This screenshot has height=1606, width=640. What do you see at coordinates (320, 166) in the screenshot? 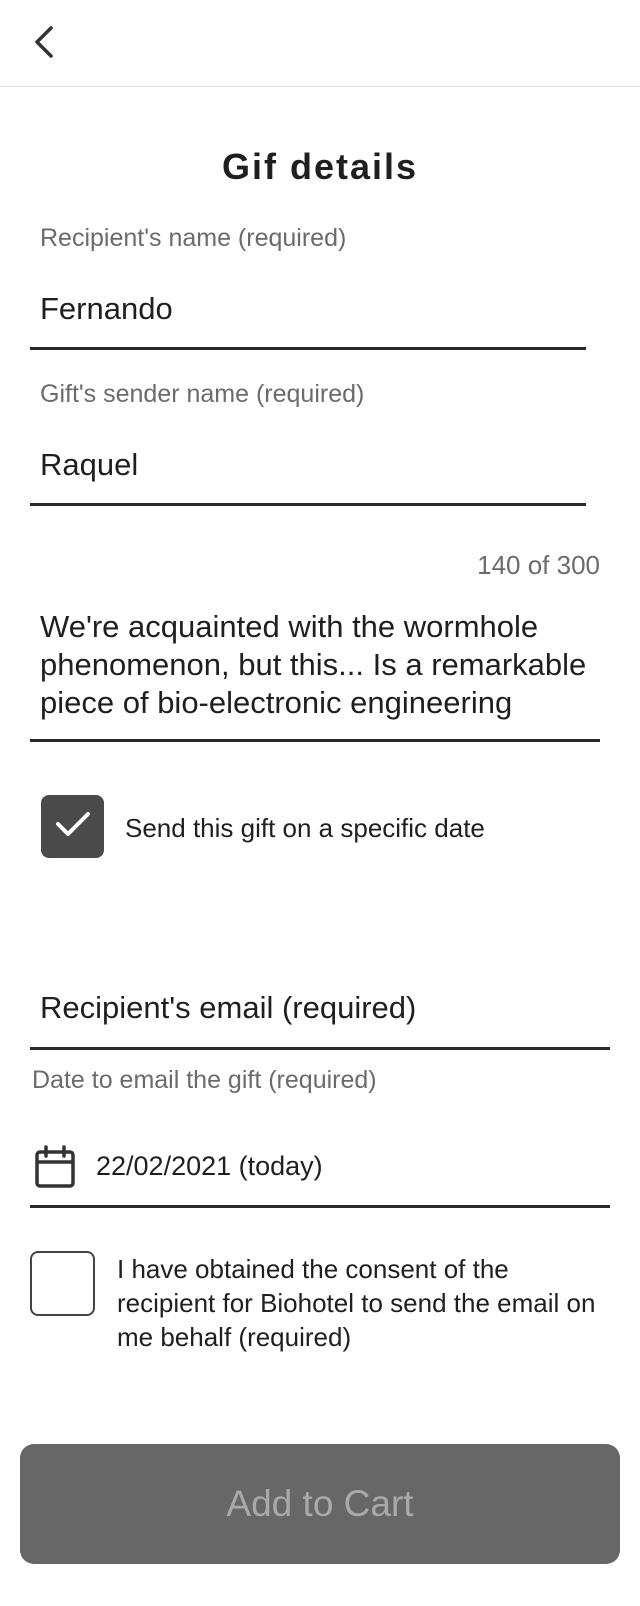
I see `page-title: Gif details` at bounding box center [320, 166].